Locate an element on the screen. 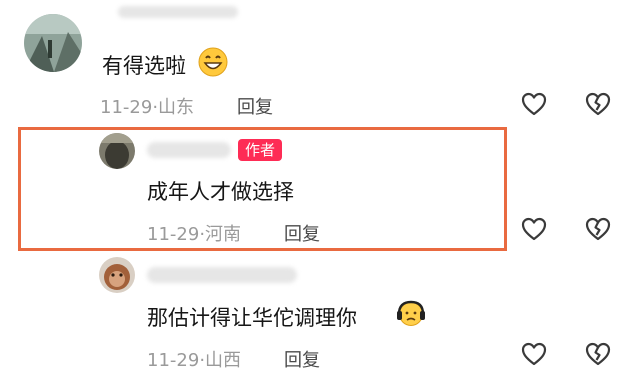  grinning-emoji-icon is located at coordinates (213, 62).